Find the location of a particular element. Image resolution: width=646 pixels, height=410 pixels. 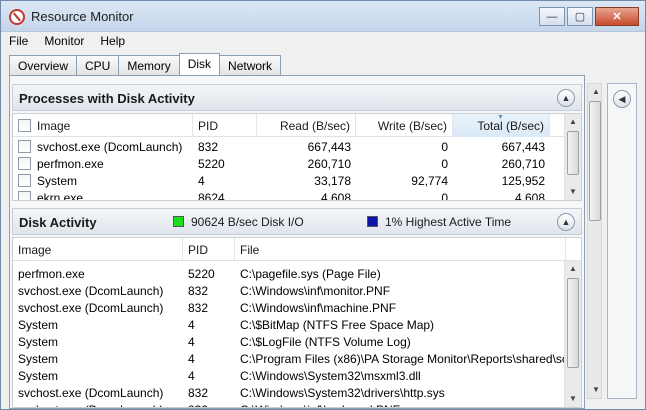

tab-overview: Overview is located at coordinates (43, 65).